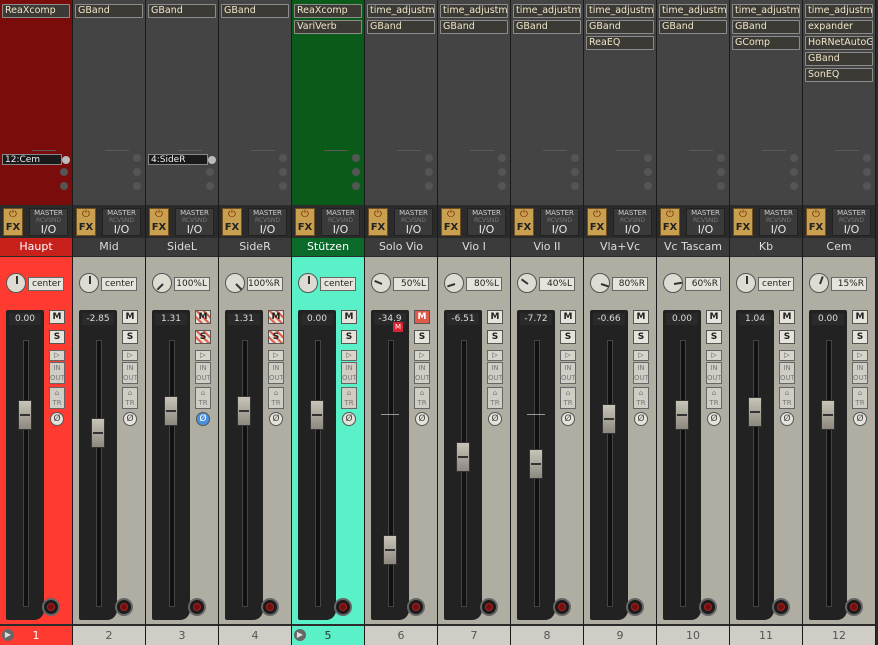  I want to click on fx-slot: ReaXcomp, so click(36, 11).